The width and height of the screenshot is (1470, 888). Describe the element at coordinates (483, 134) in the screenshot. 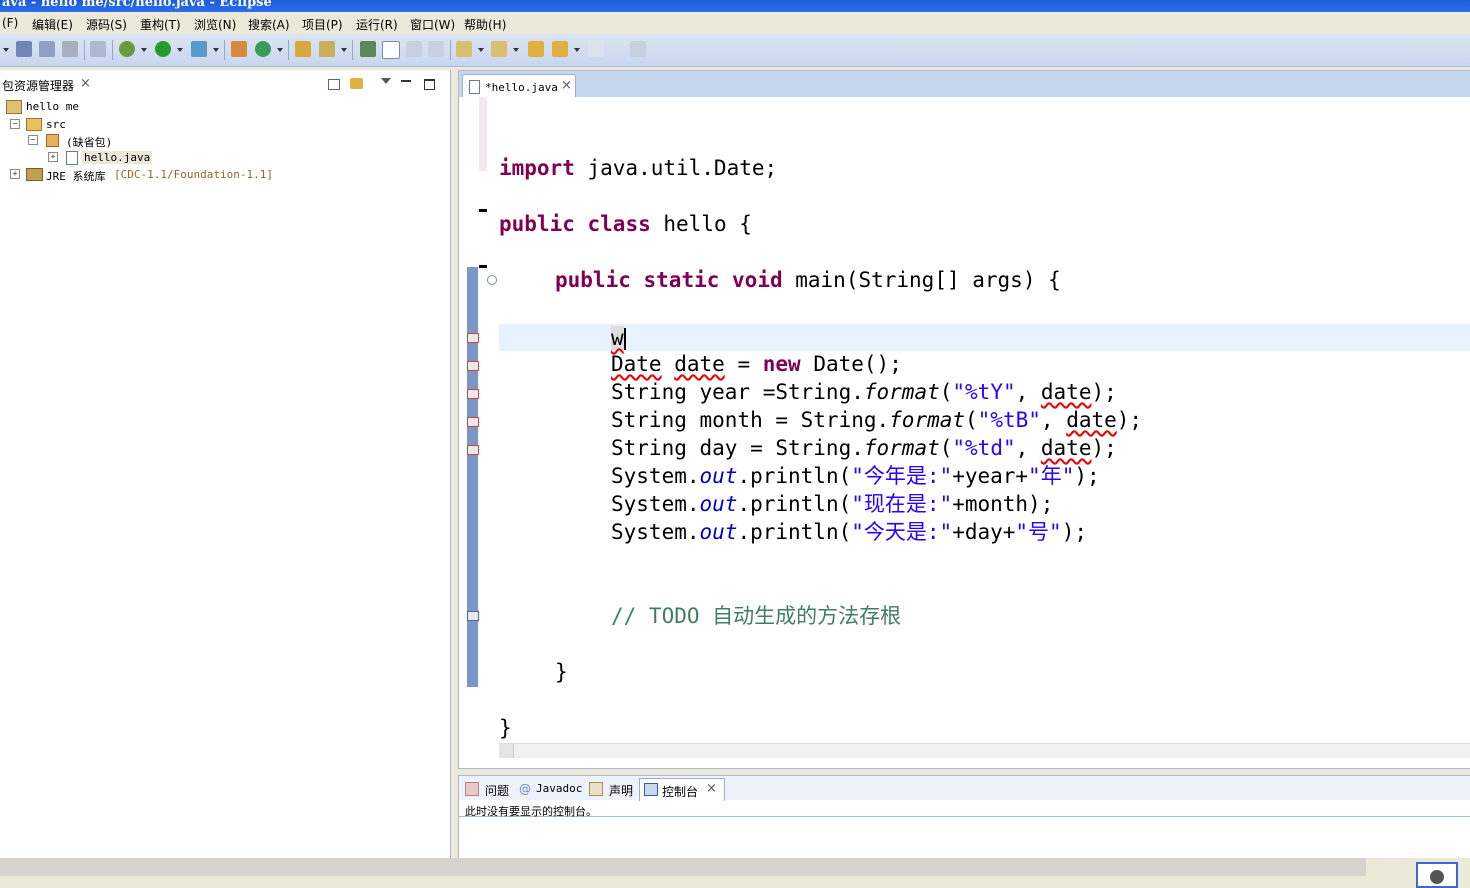

I see `ruler-shade` at that location.